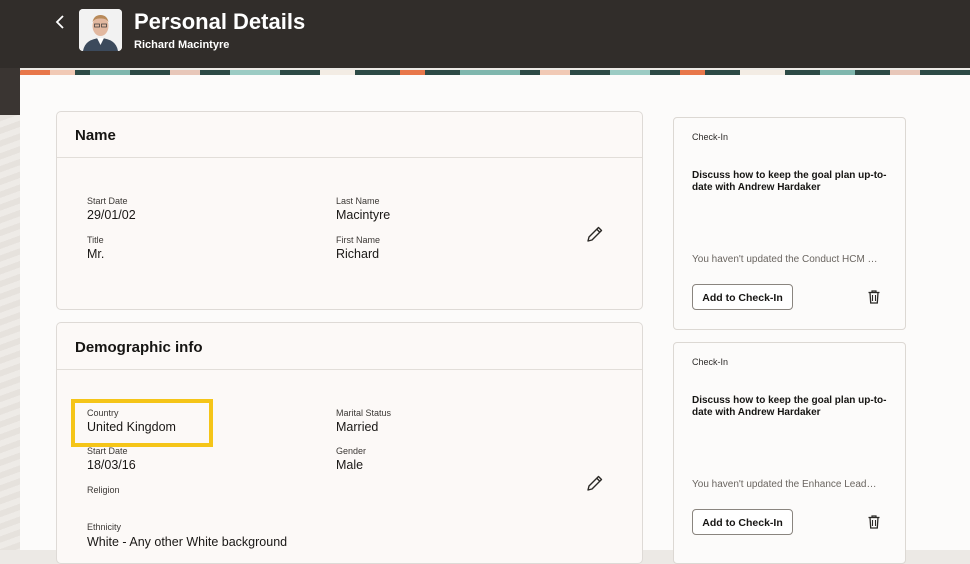 The width and height of the screenshot is (970, 564). I want to click on edit-name-button, so click(595, 234).